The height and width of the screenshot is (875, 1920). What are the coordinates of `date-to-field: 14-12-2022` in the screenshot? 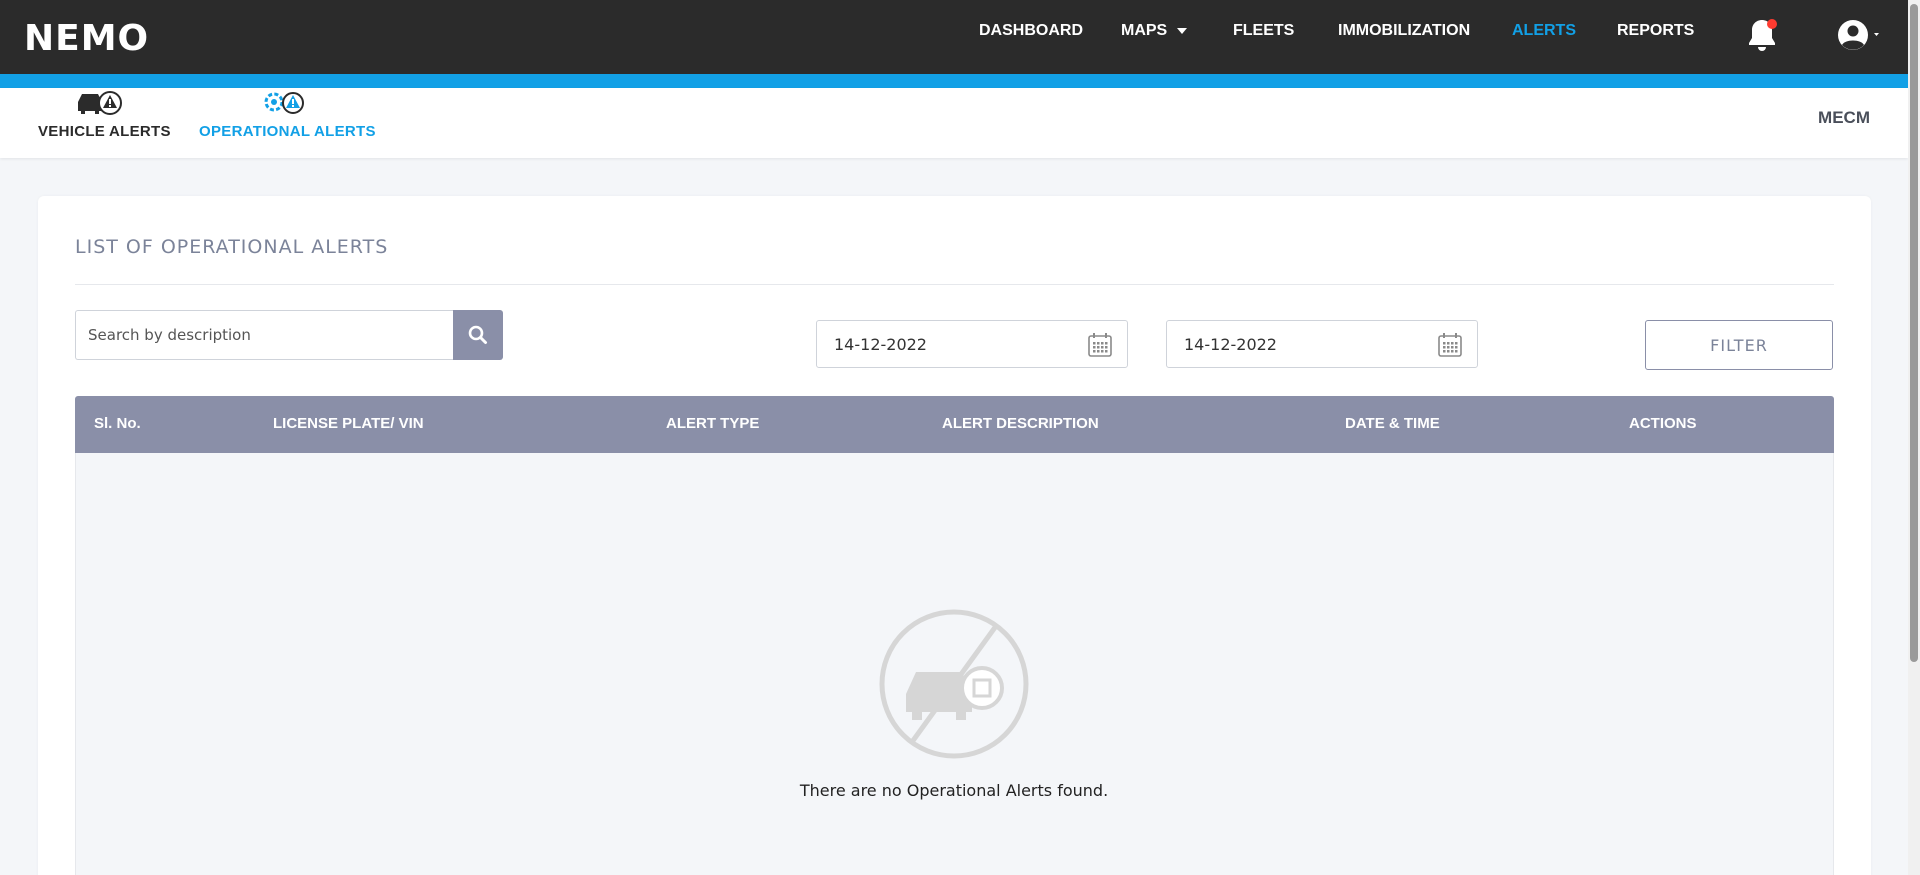 It's located at (1322, 344).